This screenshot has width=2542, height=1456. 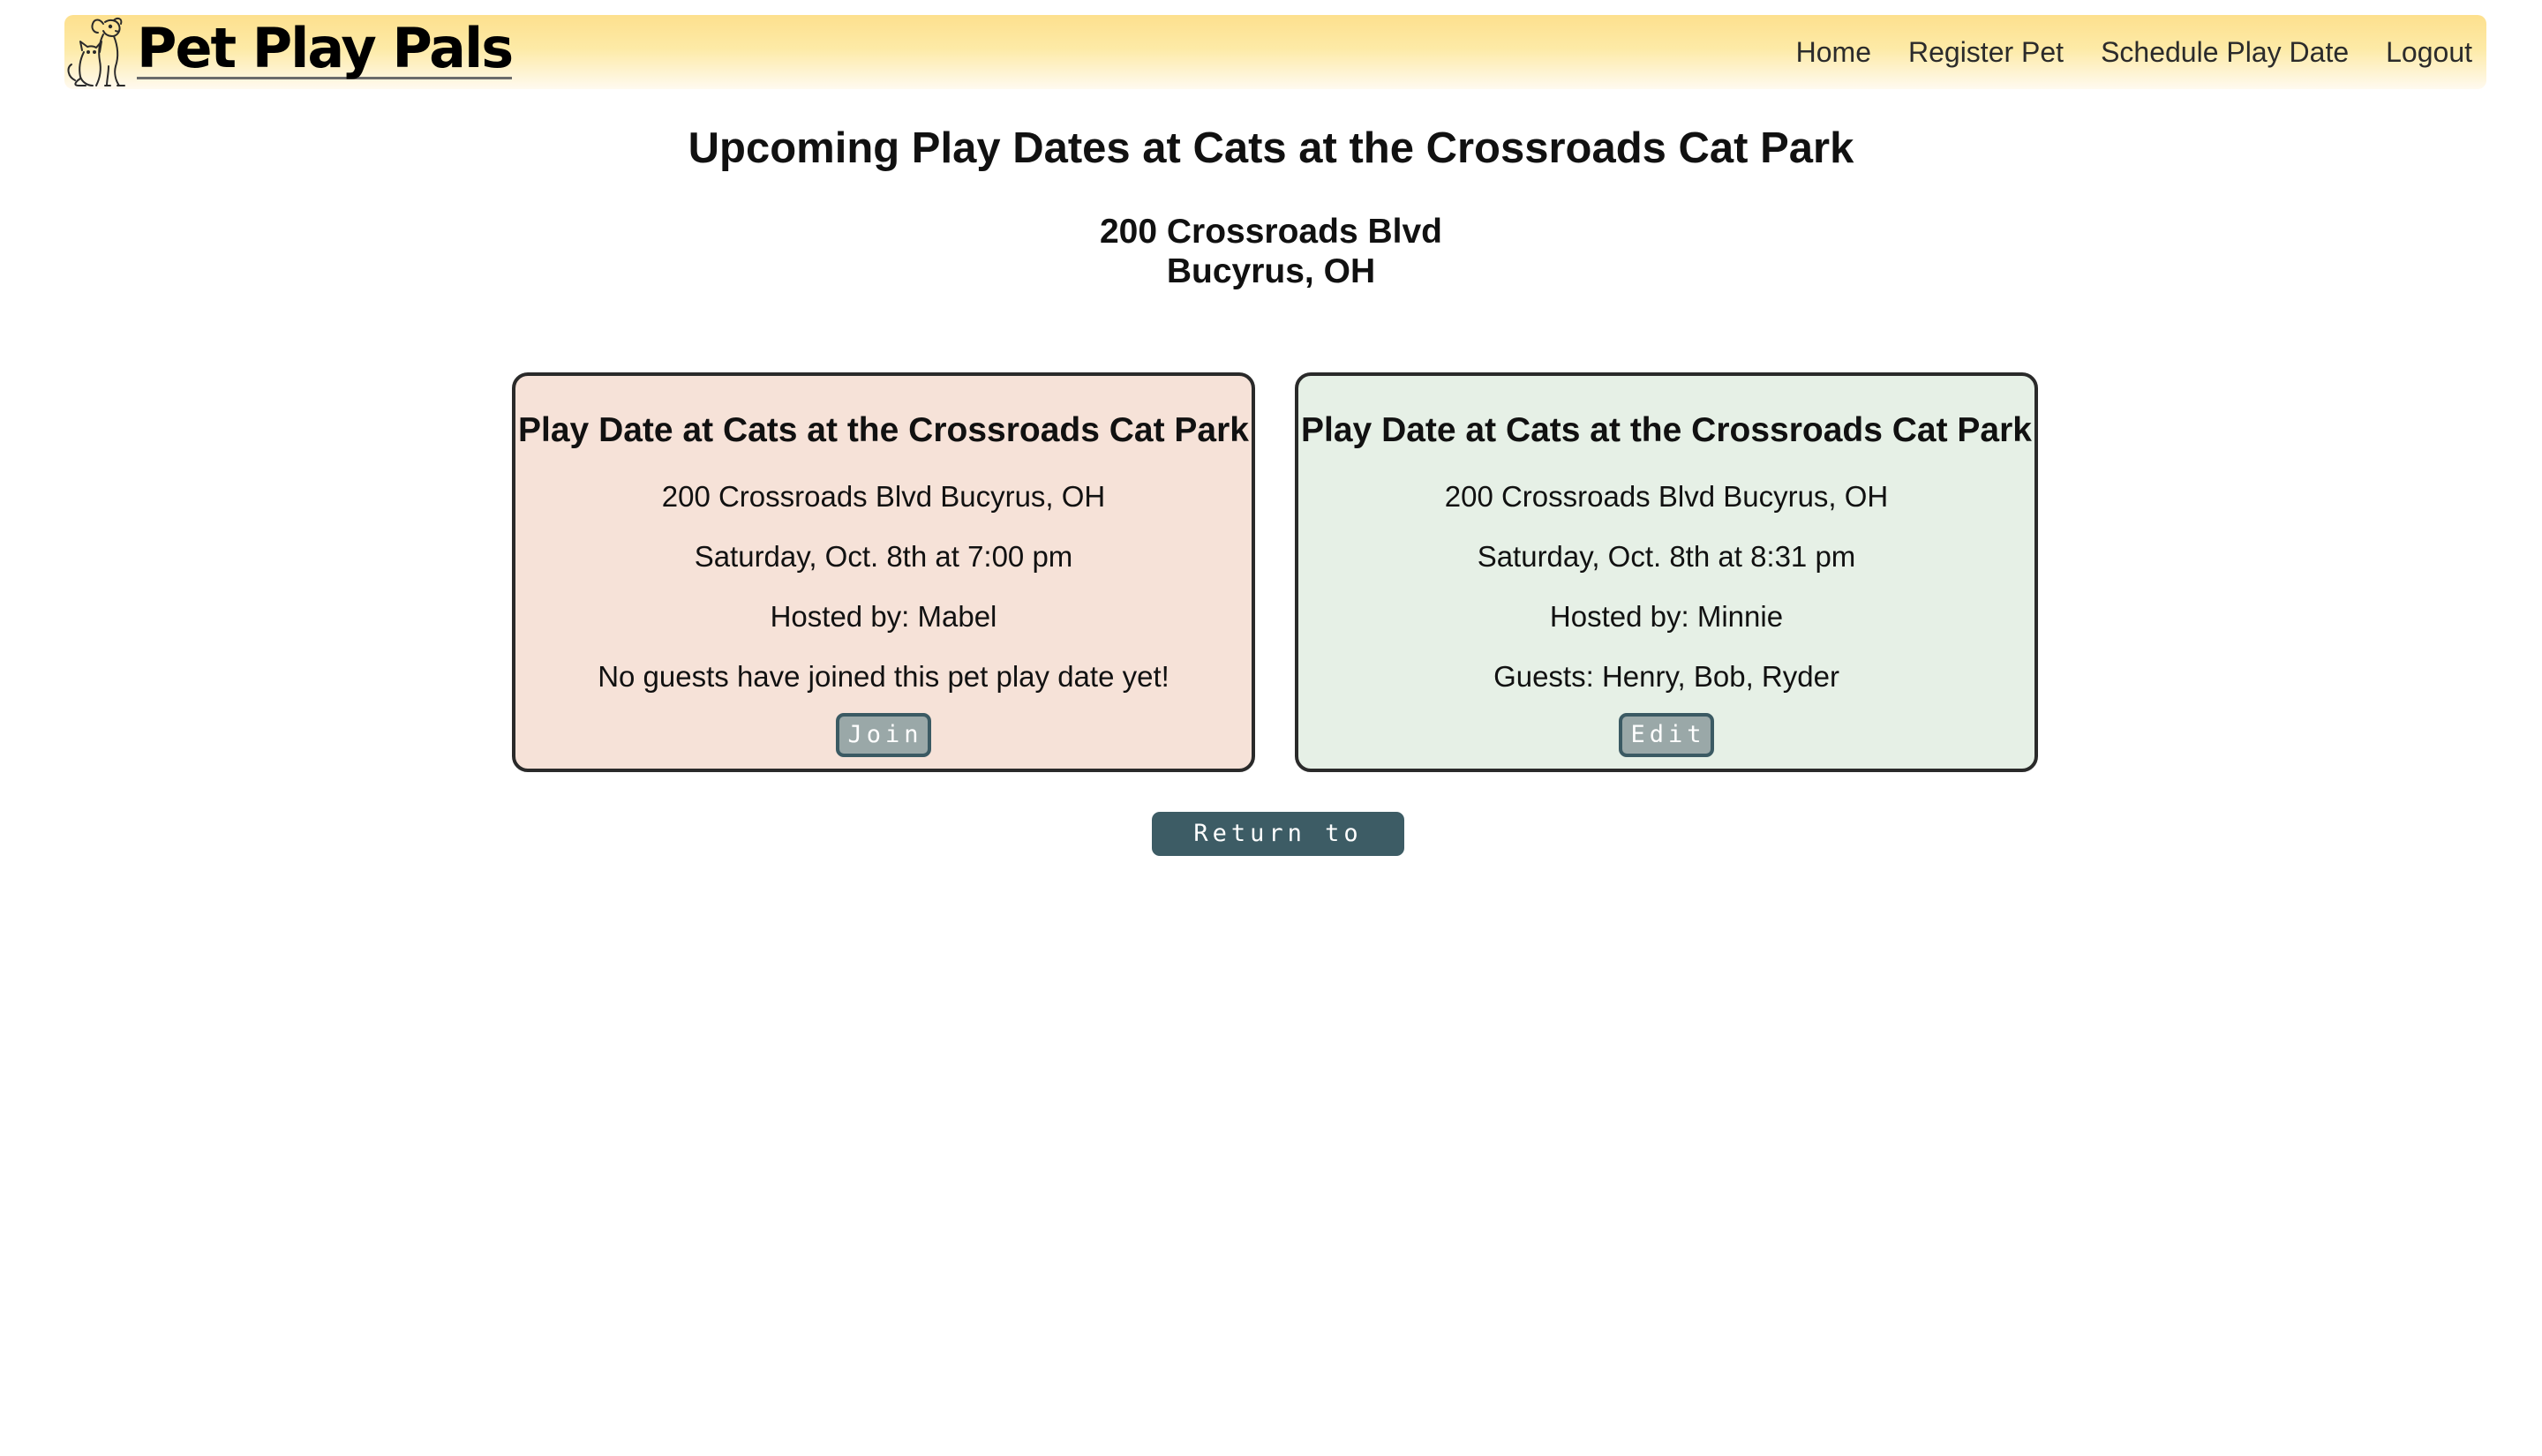 I want to click on return-to-home-button: Return to home, so click(x=1278, y=851).